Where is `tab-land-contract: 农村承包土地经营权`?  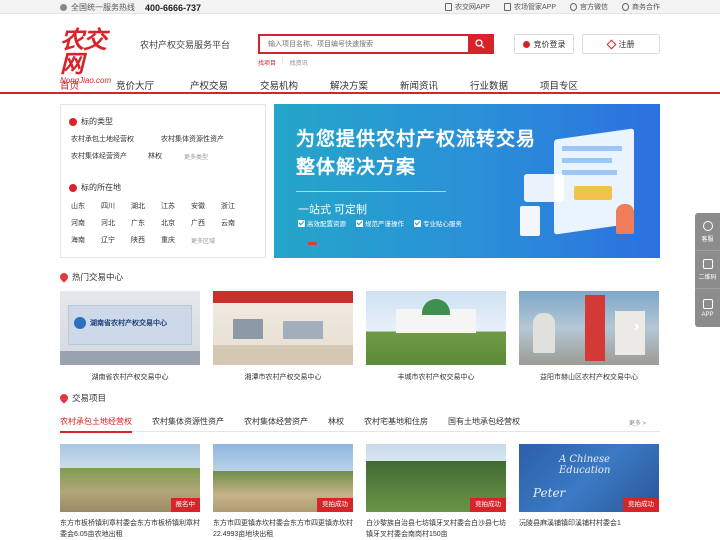
tab-land-contract: 农村承包土地经营权 is located at coordinates (96, 424).